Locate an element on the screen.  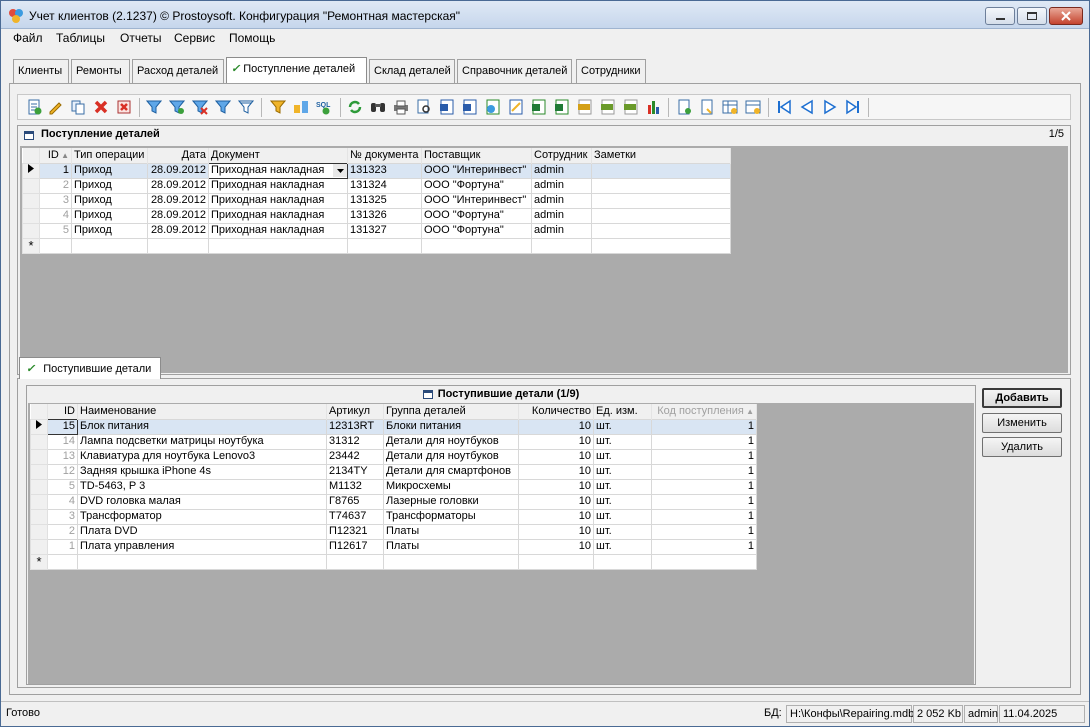
col-header-name: Наименование is located at coordinates (202, 411).